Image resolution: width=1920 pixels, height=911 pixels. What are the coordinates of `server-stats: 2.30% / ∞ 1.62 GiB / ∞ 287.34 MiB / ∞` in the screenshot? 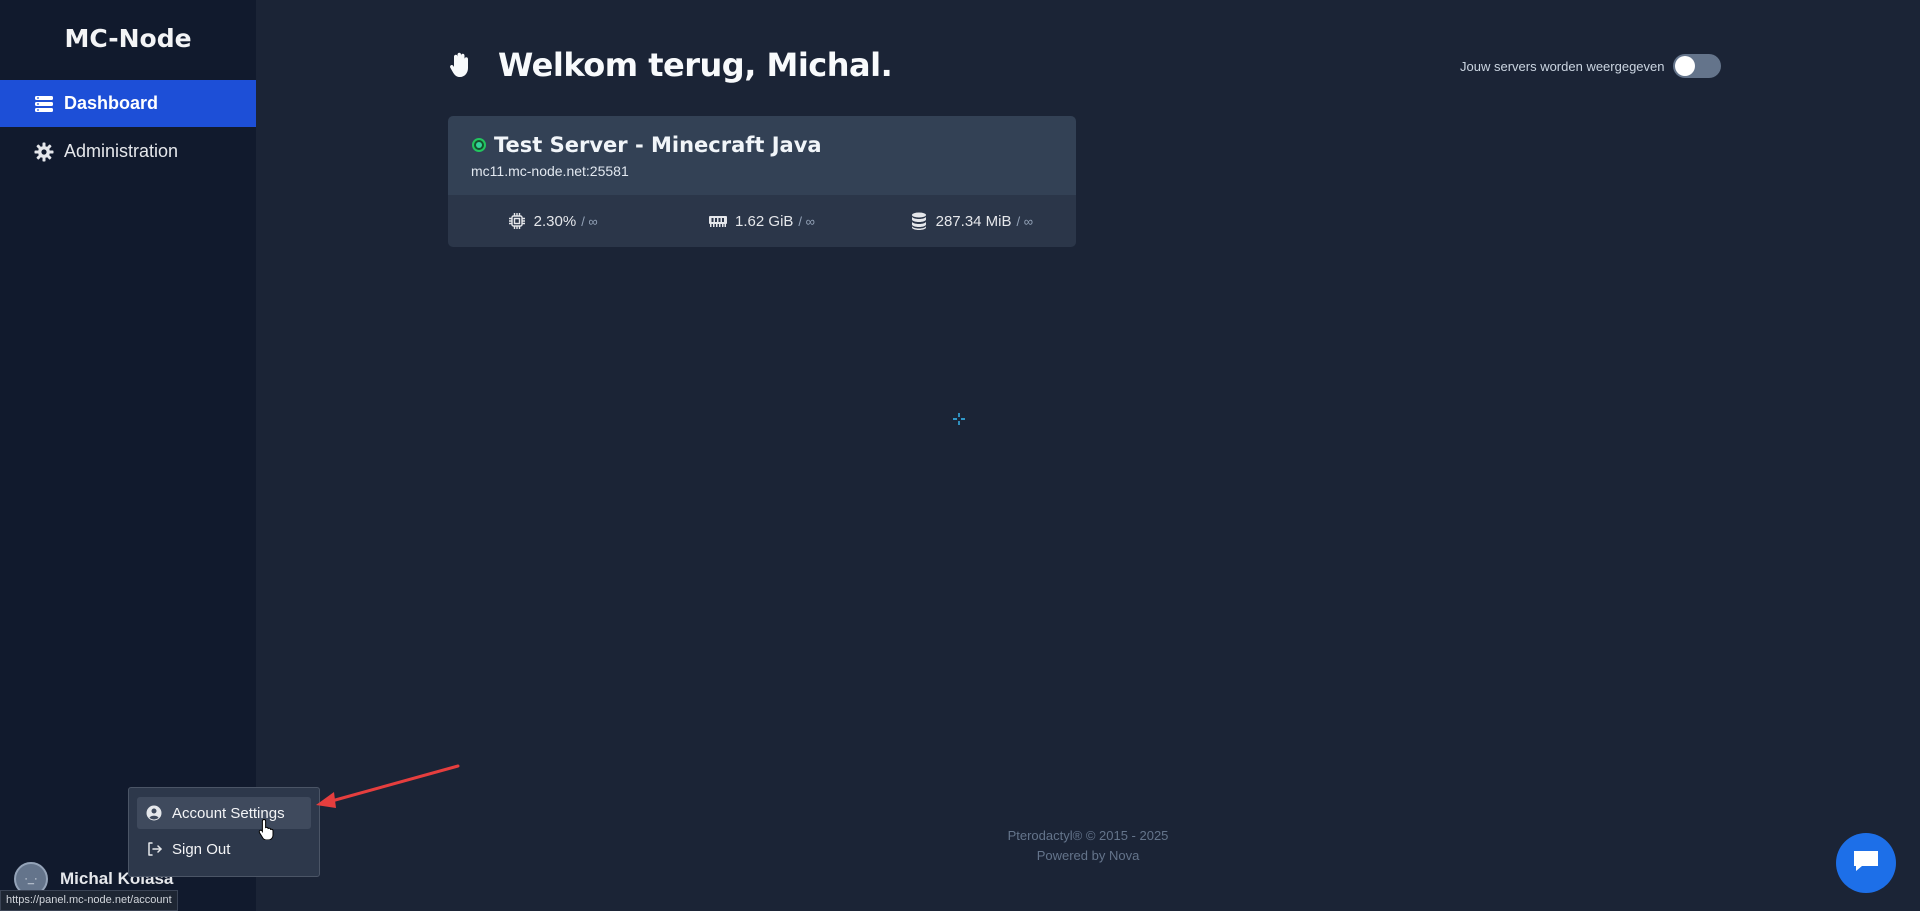 It's located at (762, 221).